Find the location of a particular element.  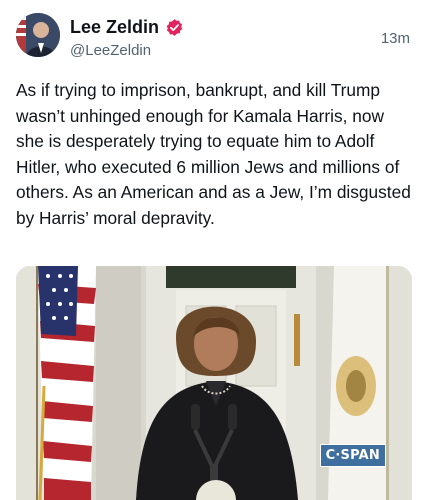

cspan-watermark: C·SPAN is located at coordinates (352, 455).